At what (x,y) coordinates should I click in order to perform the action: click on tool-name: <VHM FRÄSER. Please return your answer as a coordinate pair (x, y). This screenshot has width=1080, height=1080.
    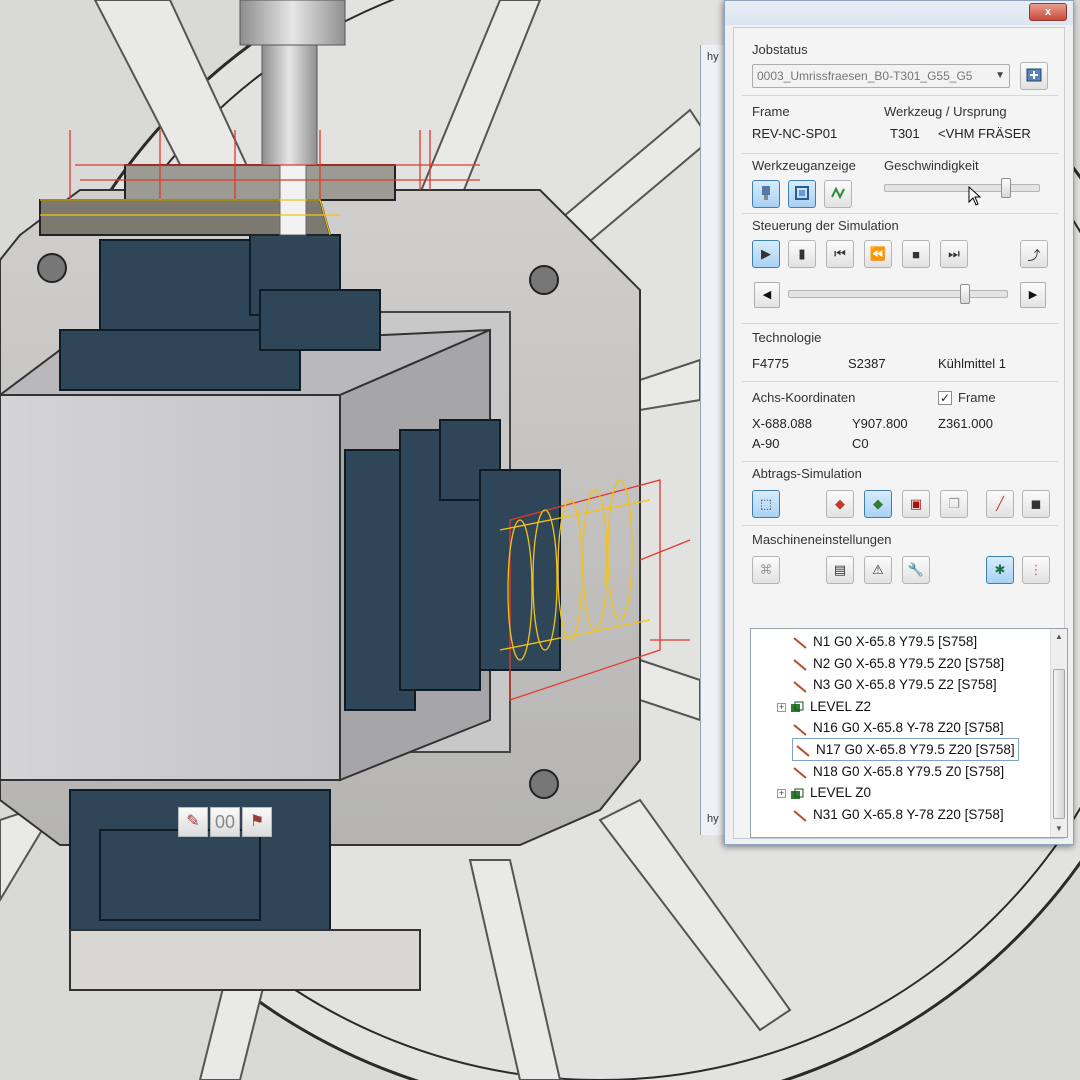
    Looking at the image, I should click on (984, 133).